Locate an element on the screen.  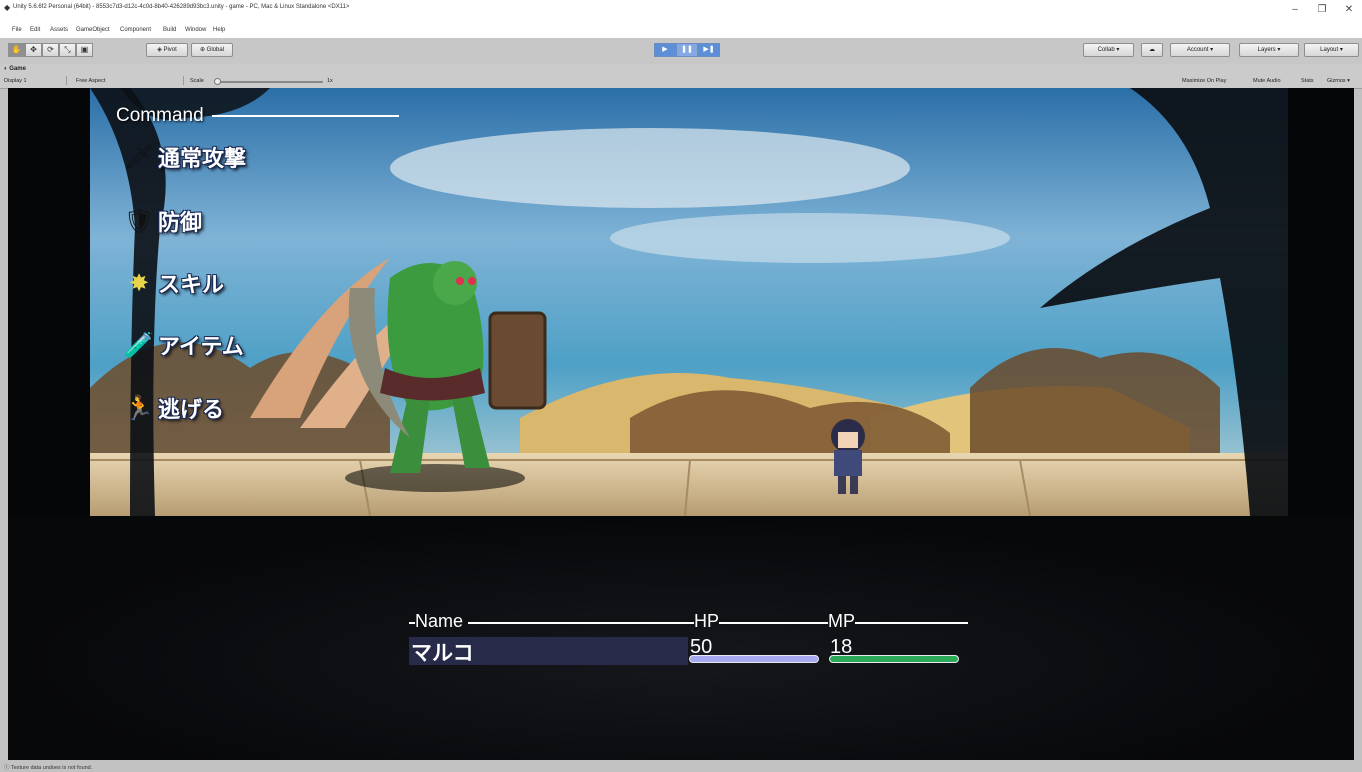
rect-tool-icon: ▣ is located at coordinates (84, 50).